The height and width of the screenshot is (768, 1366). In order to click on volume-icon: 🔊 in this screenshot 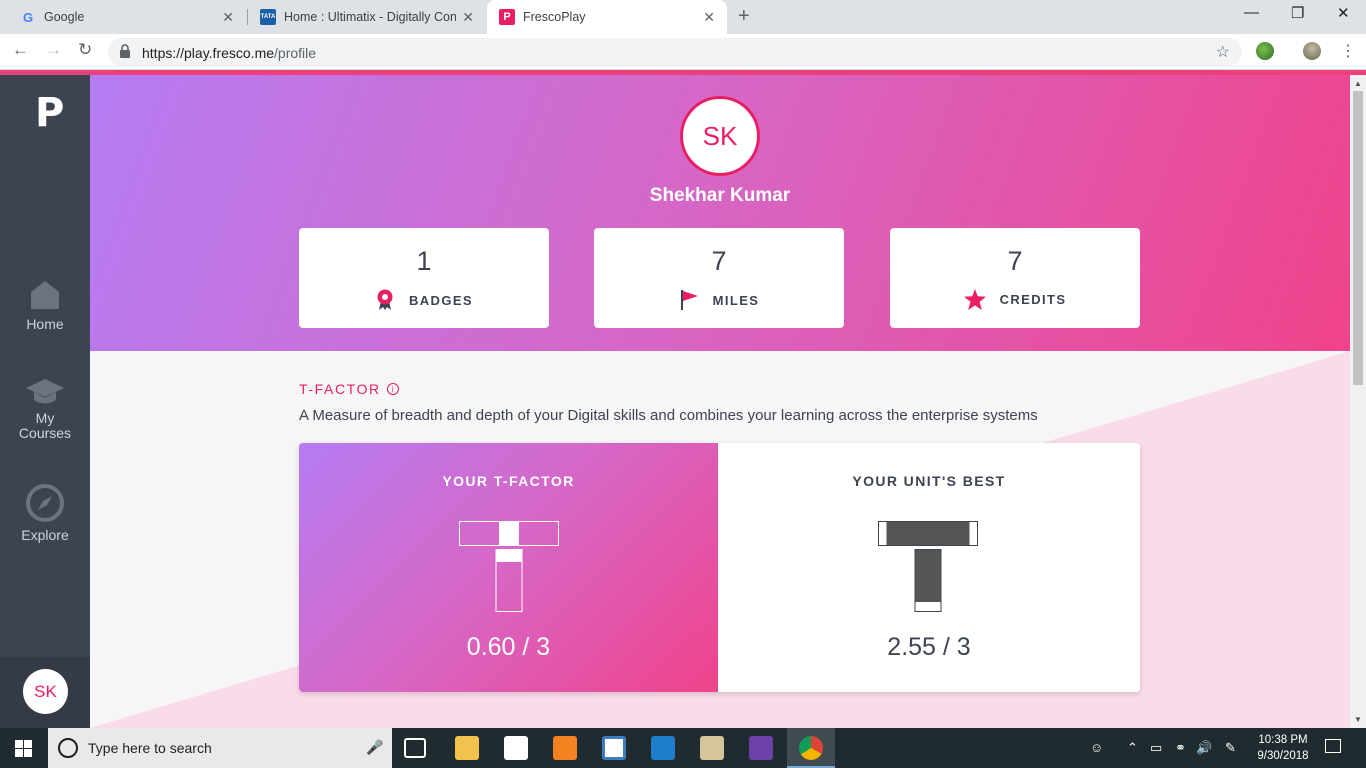, I will do `click(1204, 748)`.